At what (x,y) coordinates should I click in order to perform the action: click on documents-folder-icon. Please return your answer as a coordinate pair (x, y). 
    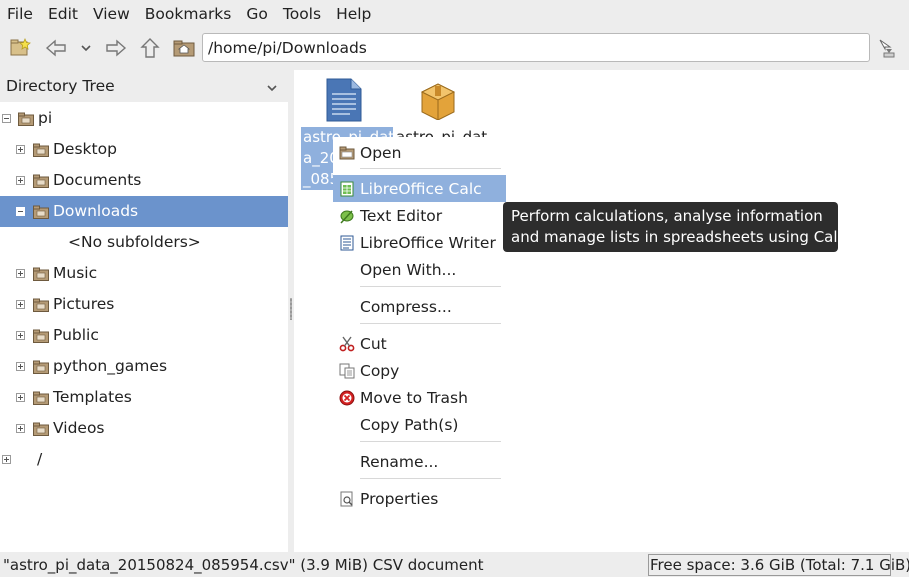
    Looking at the image, I should click on (41, 181).